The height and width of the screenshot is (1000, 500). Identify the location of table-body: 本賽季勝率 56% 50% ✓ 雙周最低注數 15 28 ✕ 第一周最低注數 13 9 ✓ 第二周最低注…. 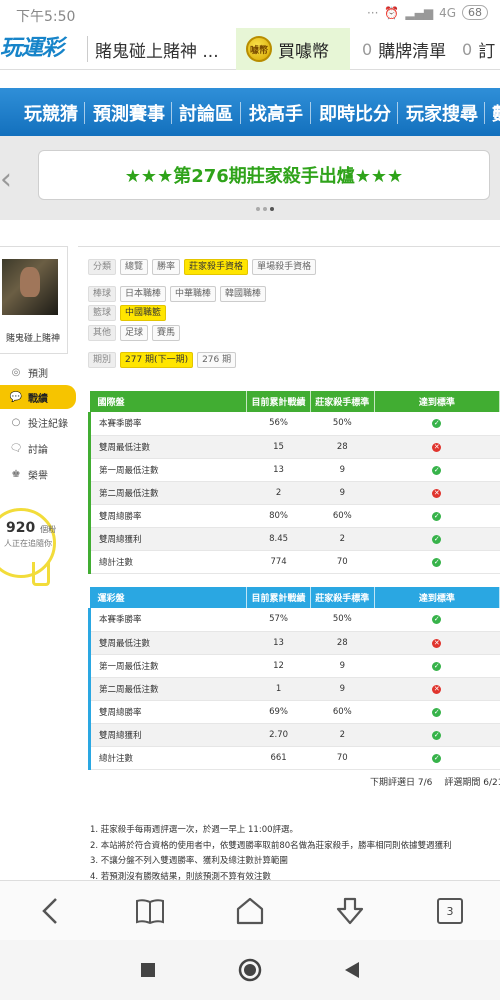
(293, 493).